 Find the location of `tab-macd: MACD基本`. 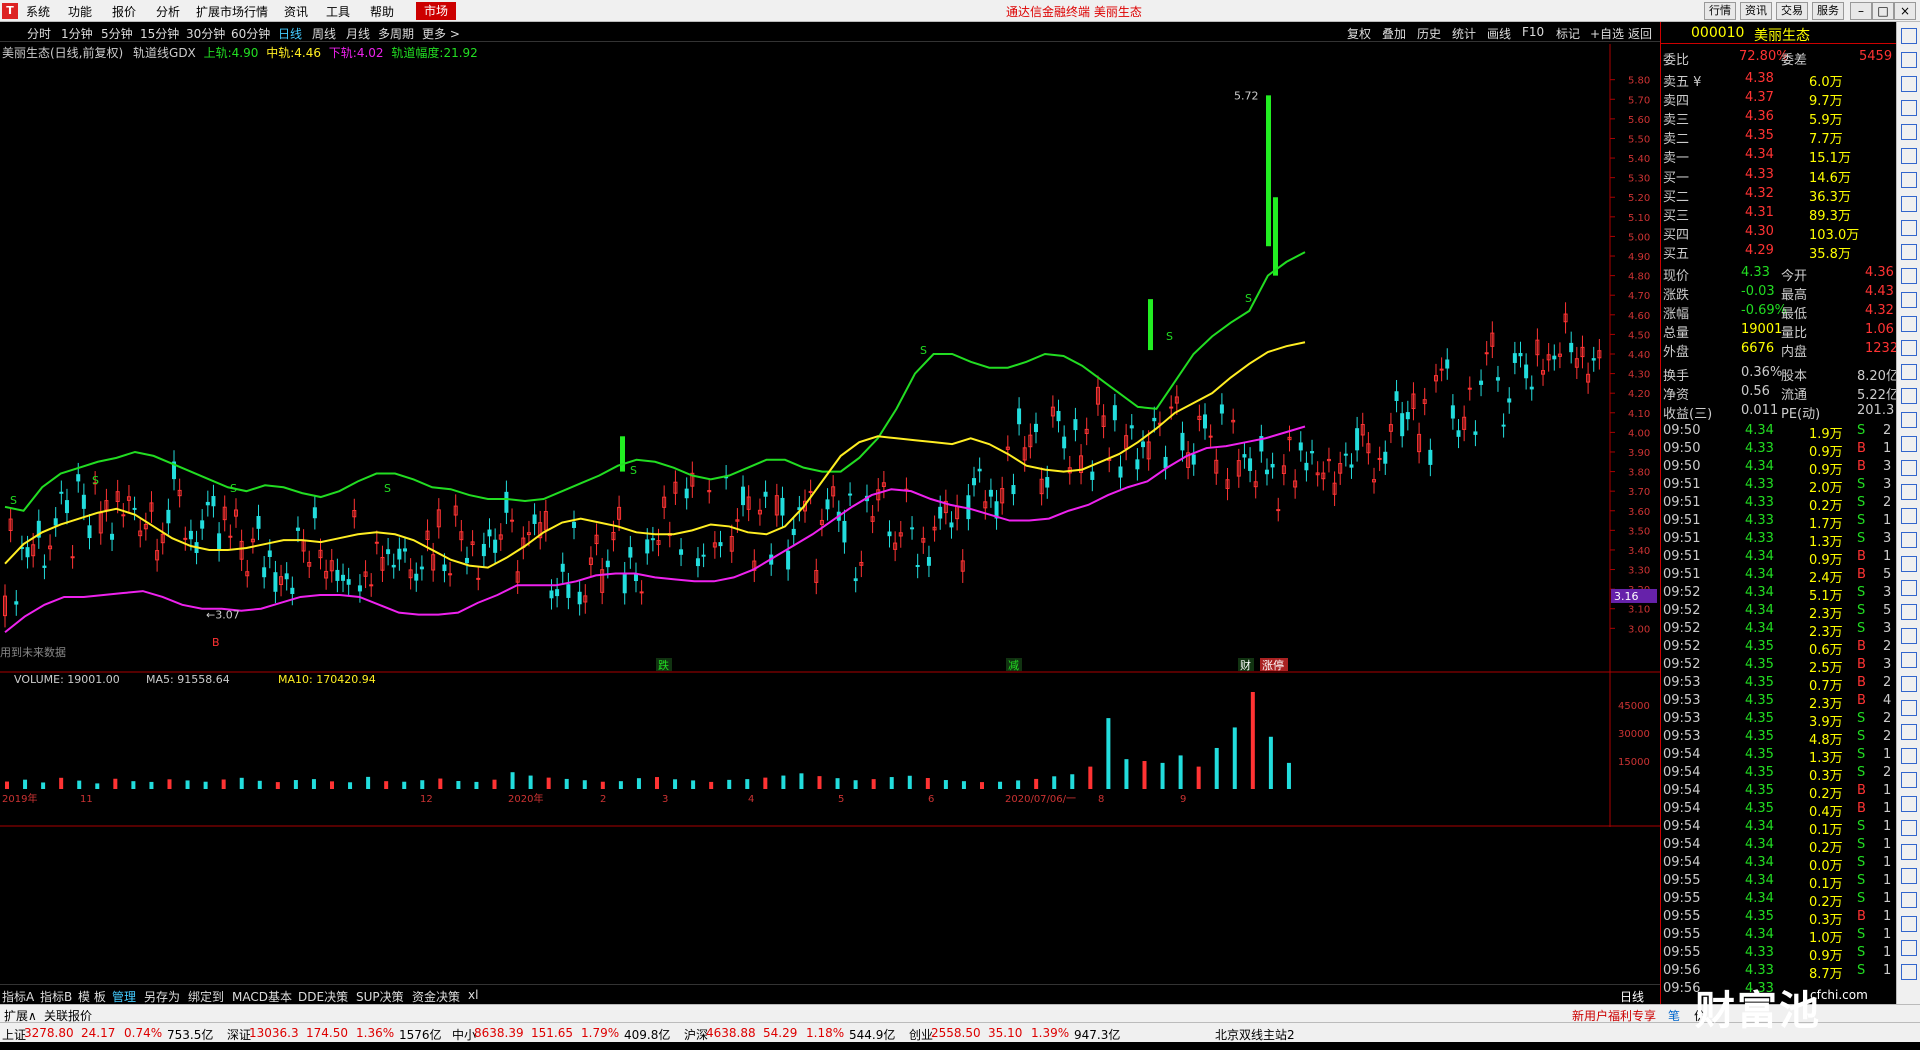

tab-macd: MACD基本 is located at coordinates (262, 996).